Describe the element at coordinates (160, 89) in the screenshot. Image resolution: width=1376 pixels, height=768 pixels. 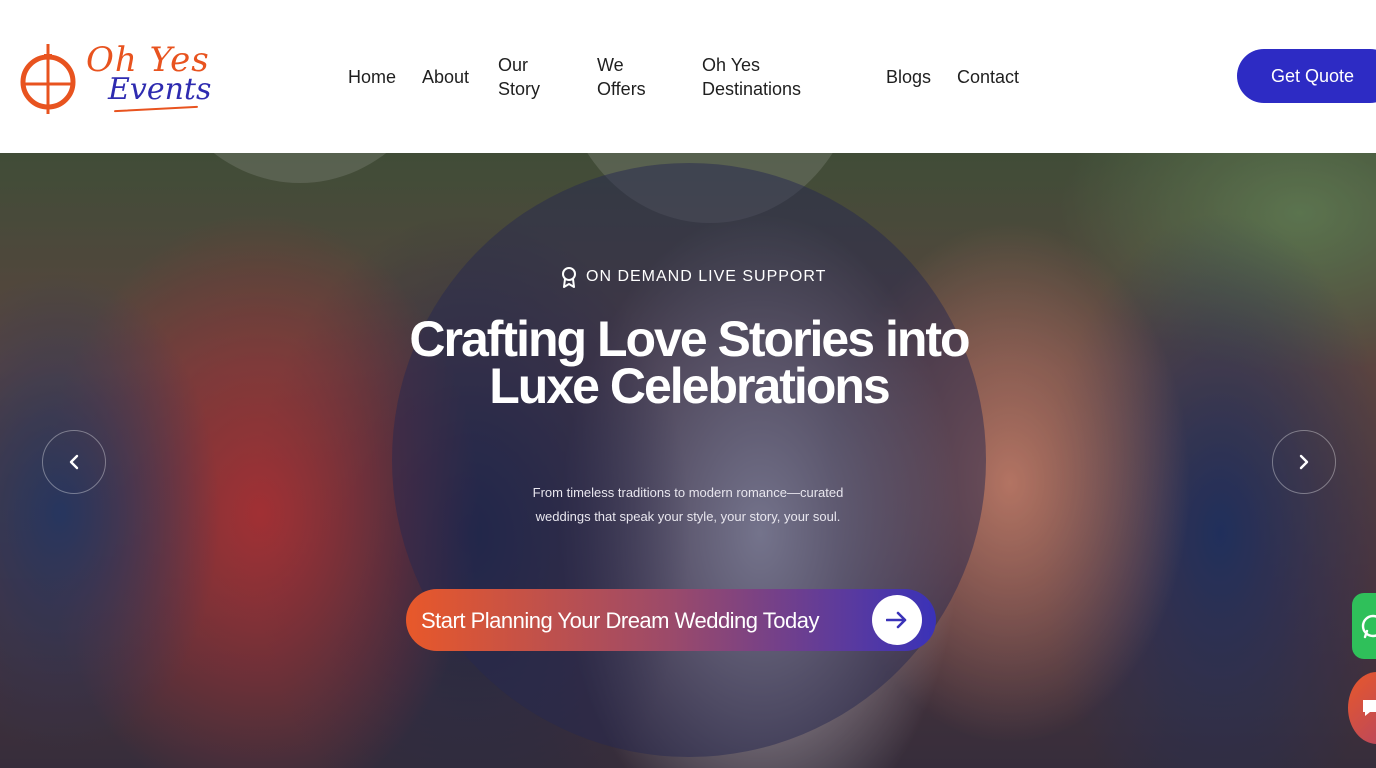
I see `brand-name-line2: Events` at that location.